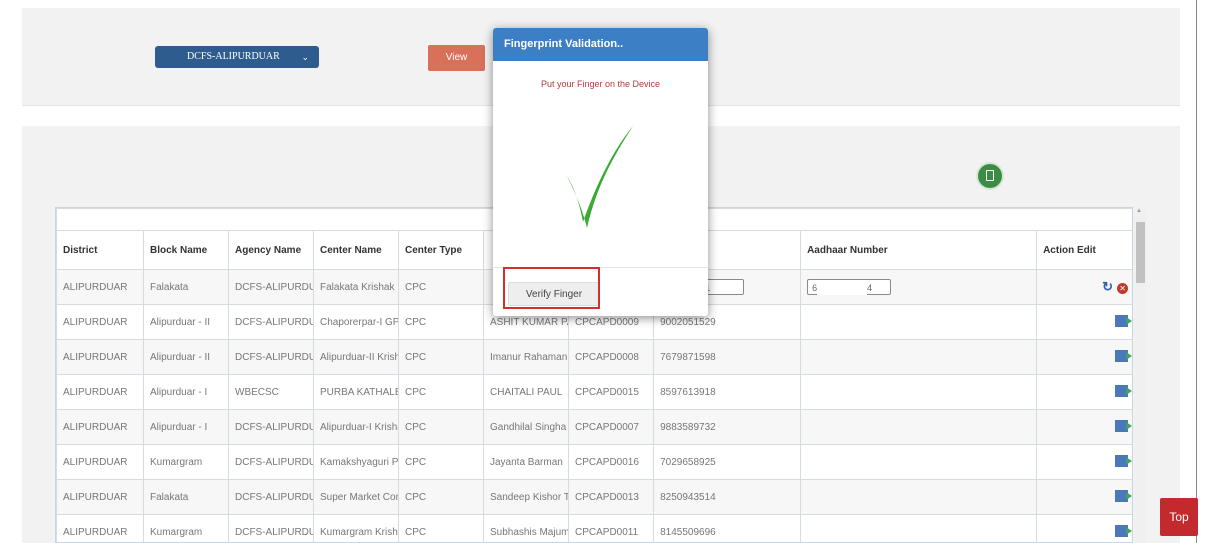 This screenshot has width=1213, height=543. I want to click on cell-code: CPCAPD0016, so click(611, 462).